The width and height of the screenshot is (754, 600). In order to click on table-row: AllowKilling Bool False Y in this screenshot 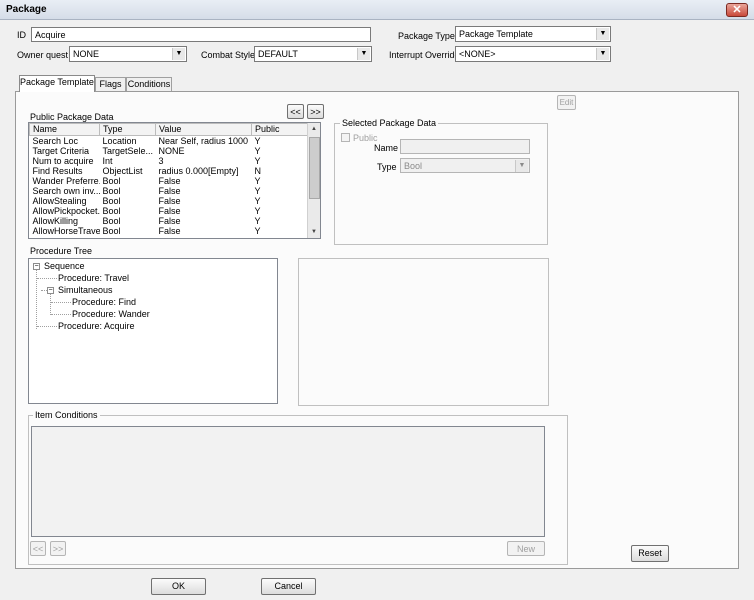, I will do `click(170, 221)`.